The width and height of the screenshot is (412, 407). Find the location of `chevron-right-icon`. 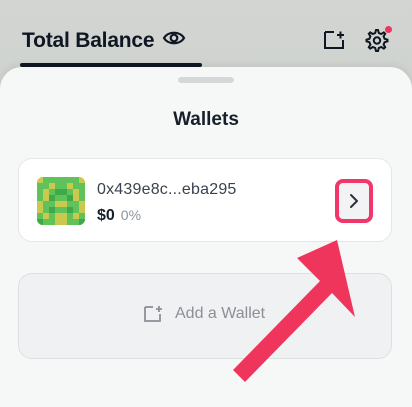

chevron-right-icon is located at coordinates (354, 201).